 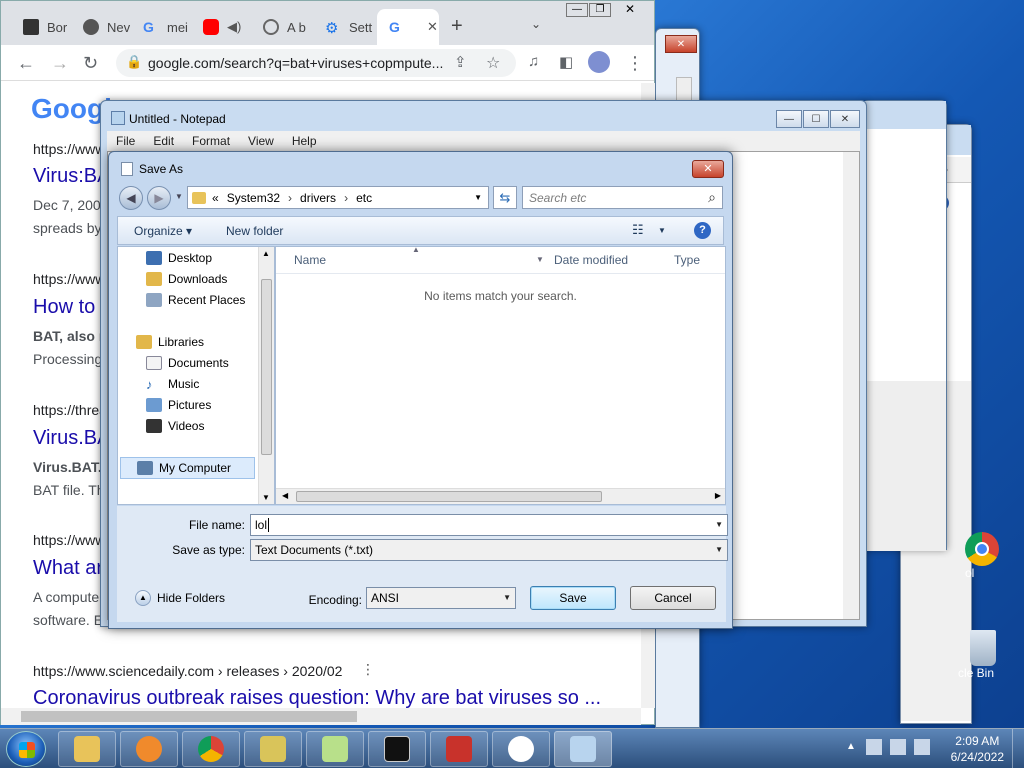 I want to click on taskbar-app, so click(x=273, y=749).